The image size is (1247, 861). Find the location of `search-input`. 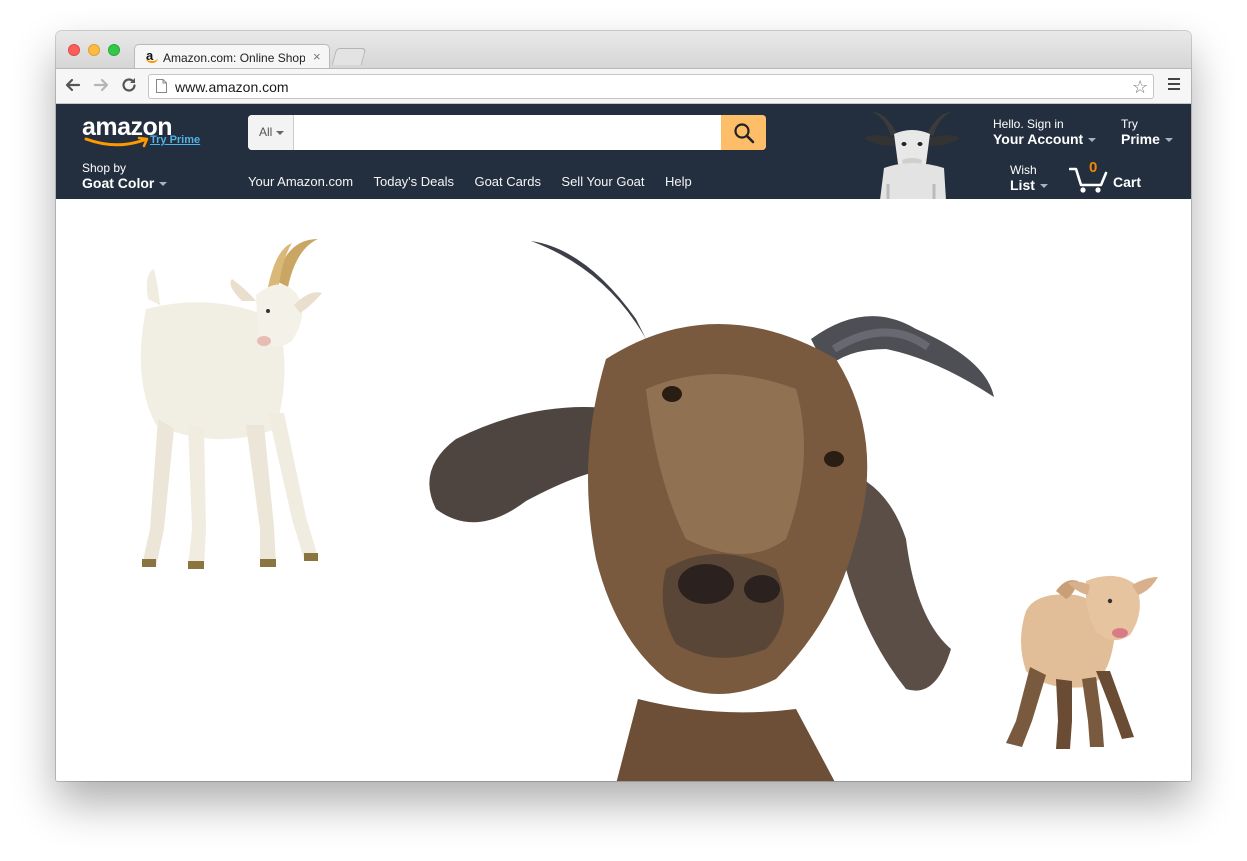

search-input is located at coordinates (507, 132).